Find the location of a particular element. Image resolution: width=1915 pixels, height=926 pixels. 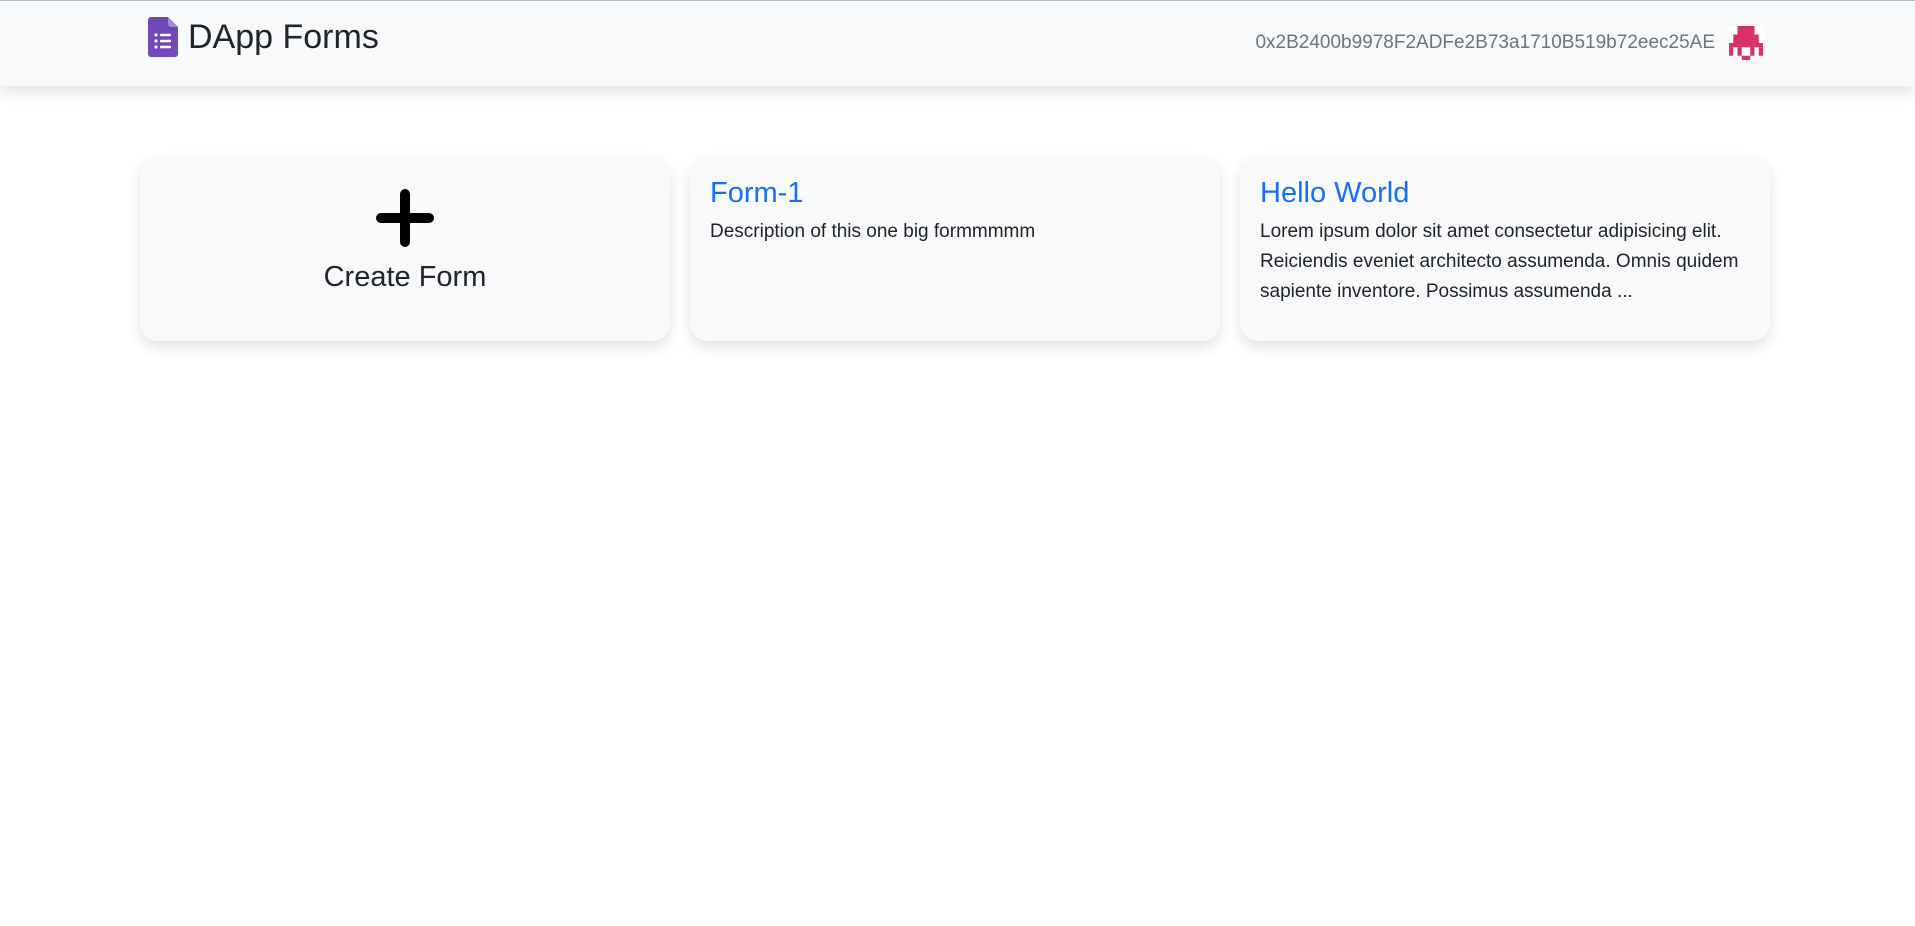

identicon-avatar-icon is located at coordinates (1746, 43).